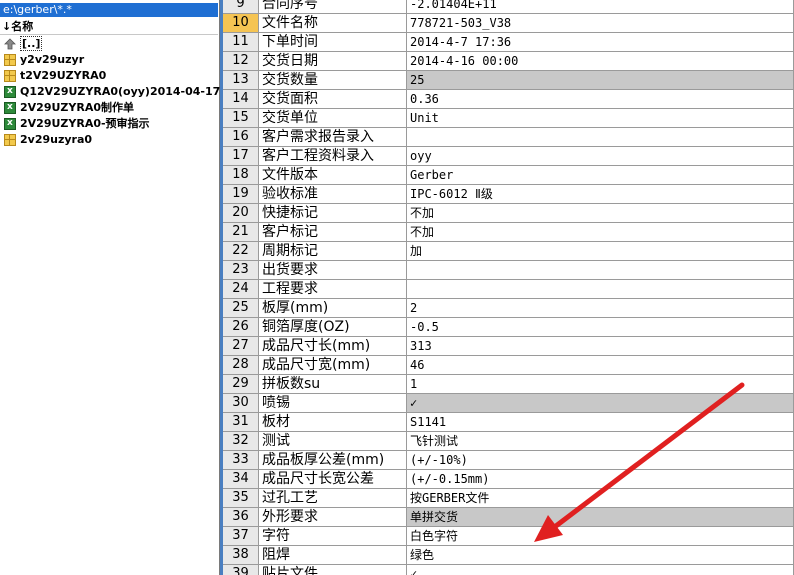 This screenshot has width=794, height=575. Describe the element at coordinates (241, 441) in the screenshot. I see `row-header: 32` at that location.